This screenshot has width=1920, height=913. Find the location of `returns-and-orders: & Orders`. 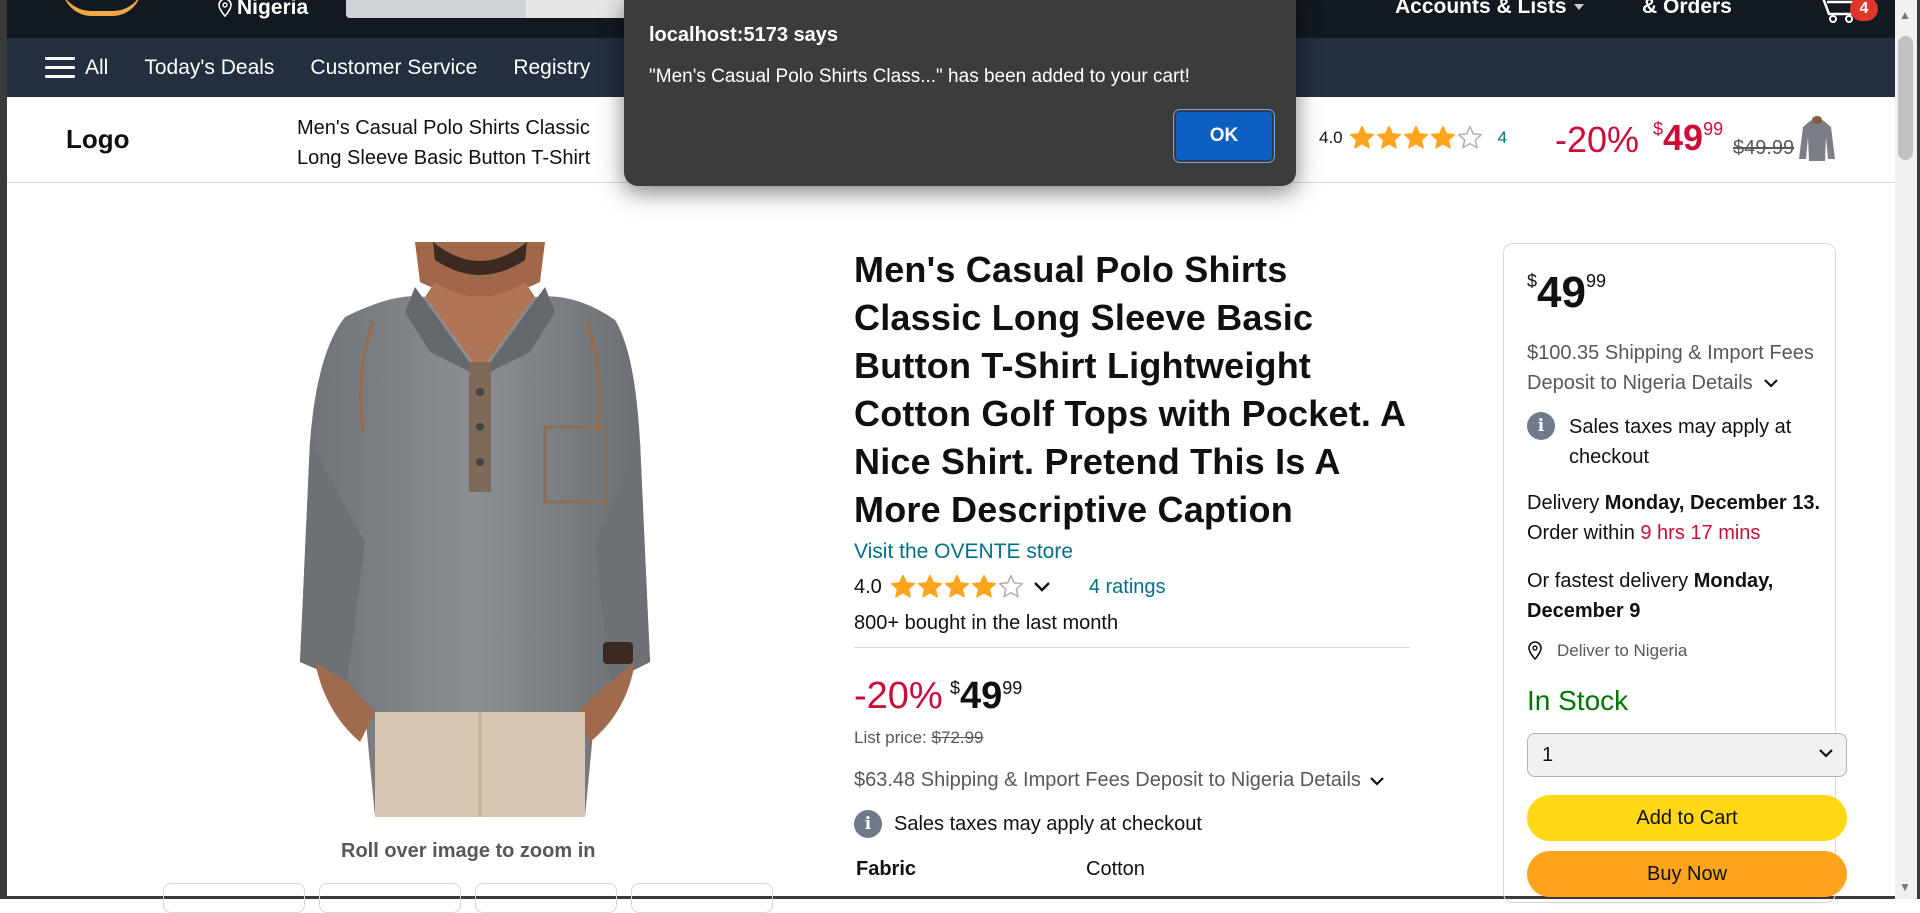

returns-and-orders: & Orders is located at coordinates (1687, 9).